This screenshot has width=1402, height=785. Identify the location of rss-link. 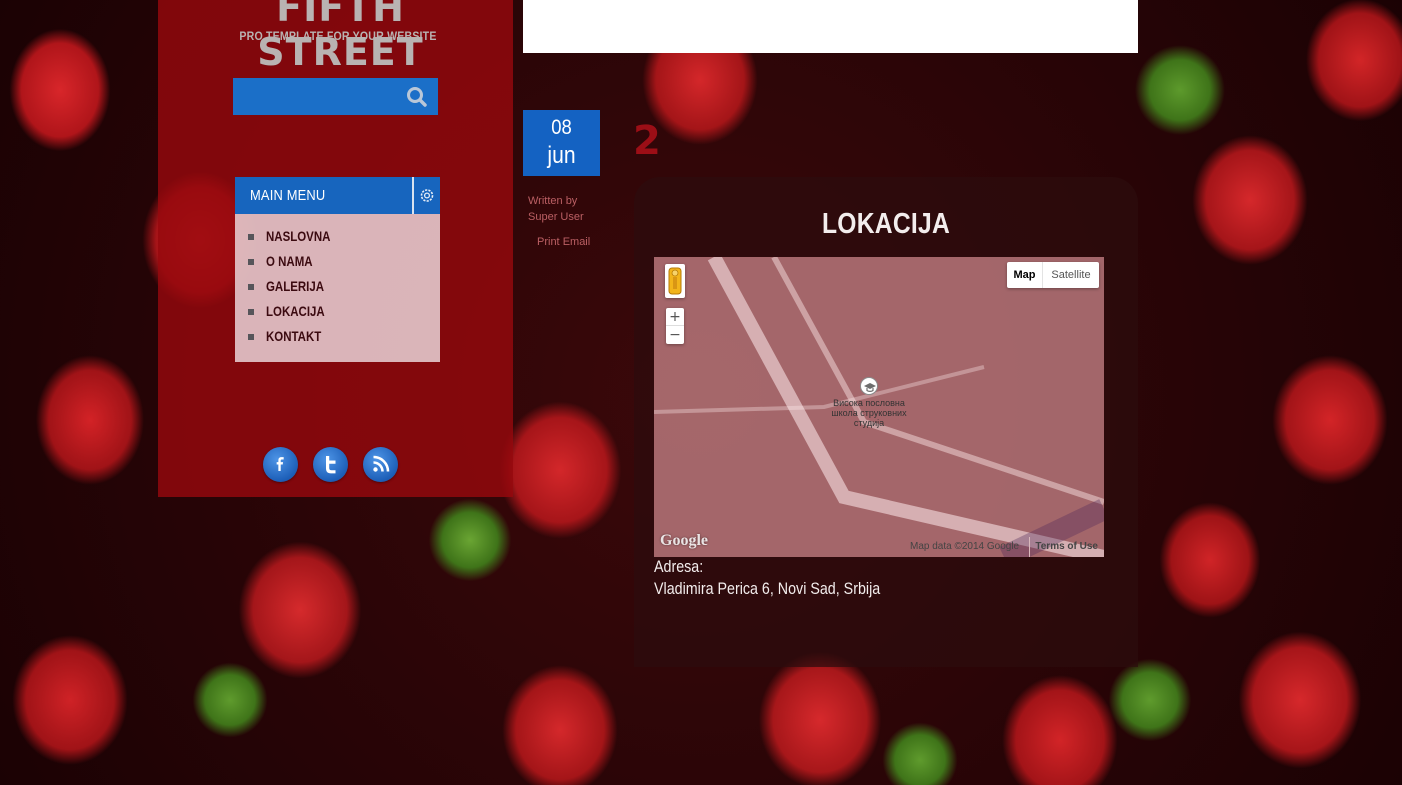
(380, 464).